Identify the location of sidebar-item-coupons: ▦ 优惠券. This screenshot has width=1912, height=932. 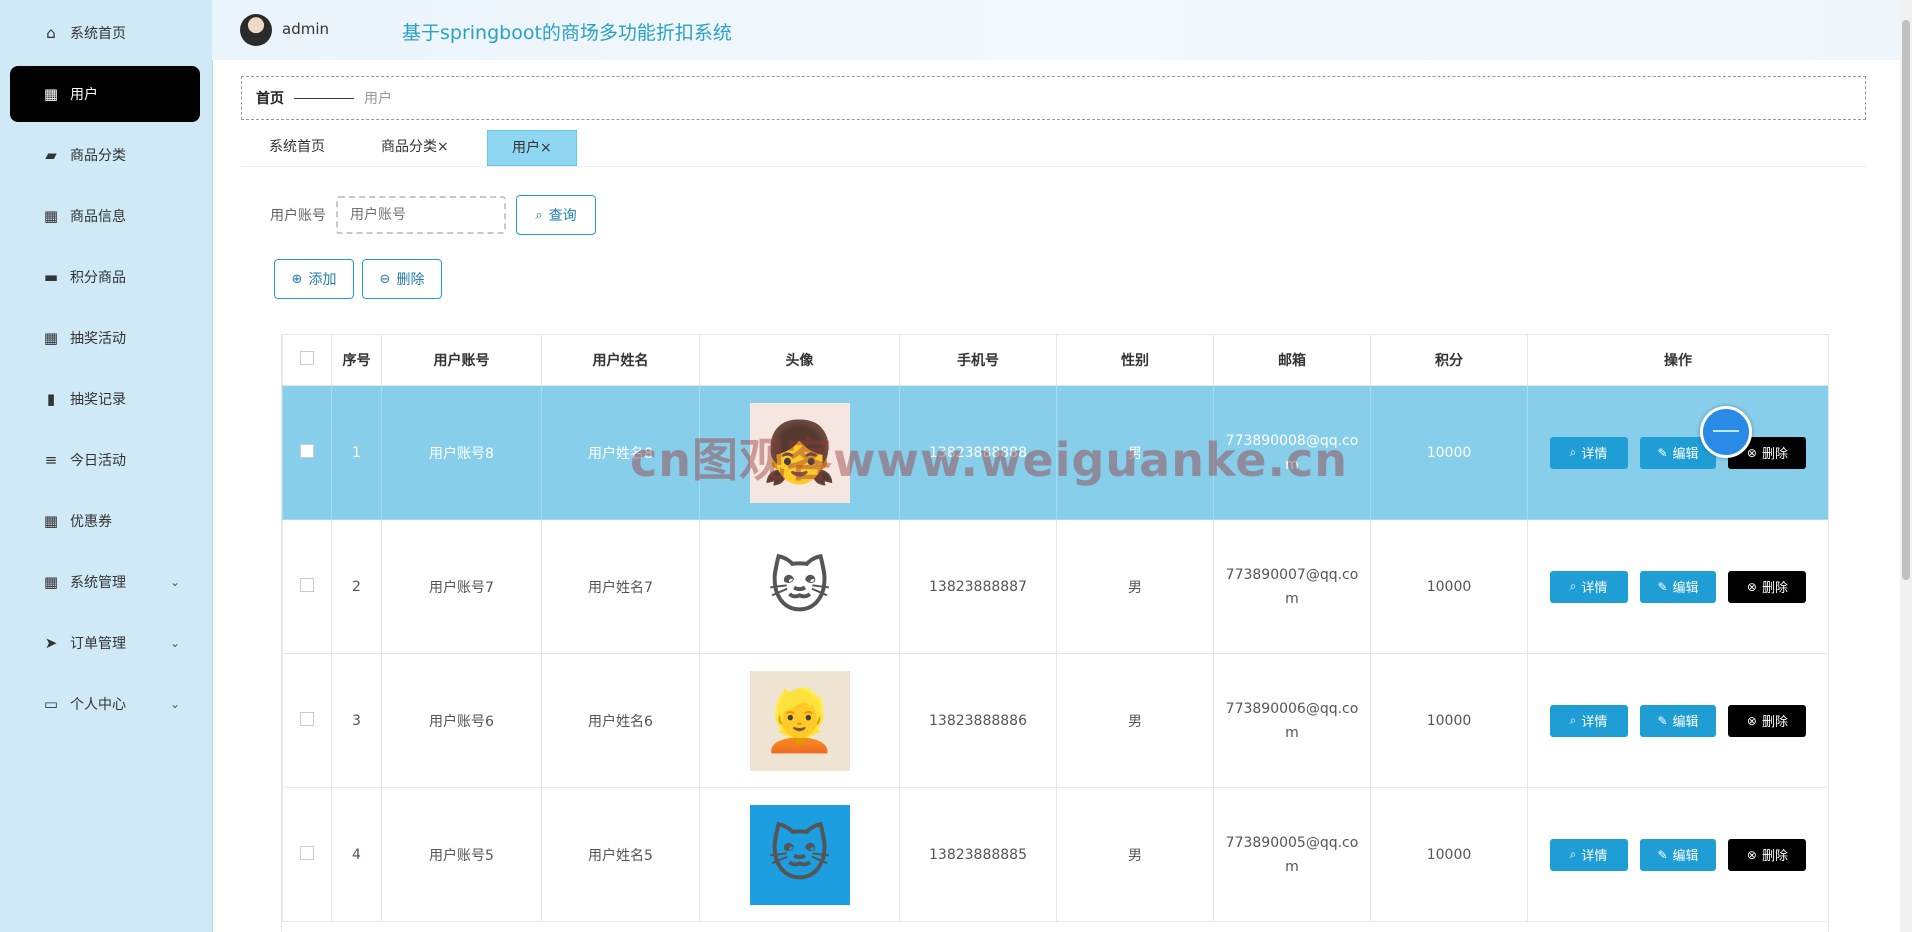
(105, 521).